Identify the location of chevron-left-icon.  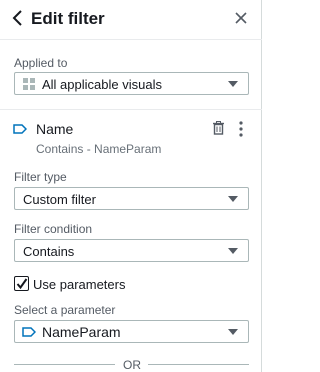
(18, 18).